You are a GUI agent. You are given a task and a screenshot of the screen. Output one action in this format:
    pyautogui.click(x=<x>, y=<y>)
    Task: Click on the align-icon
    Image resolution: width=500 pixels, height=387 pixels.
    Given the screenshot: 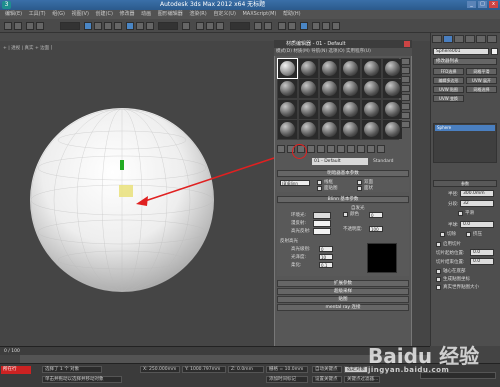 What is the action you would take?
    pyautogui.click(x=268, y=26)
    